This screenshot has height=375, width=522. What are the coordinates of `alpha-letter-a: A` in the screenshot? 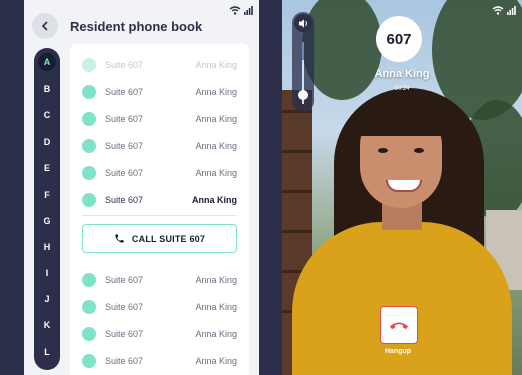 It's located at (47, 62).